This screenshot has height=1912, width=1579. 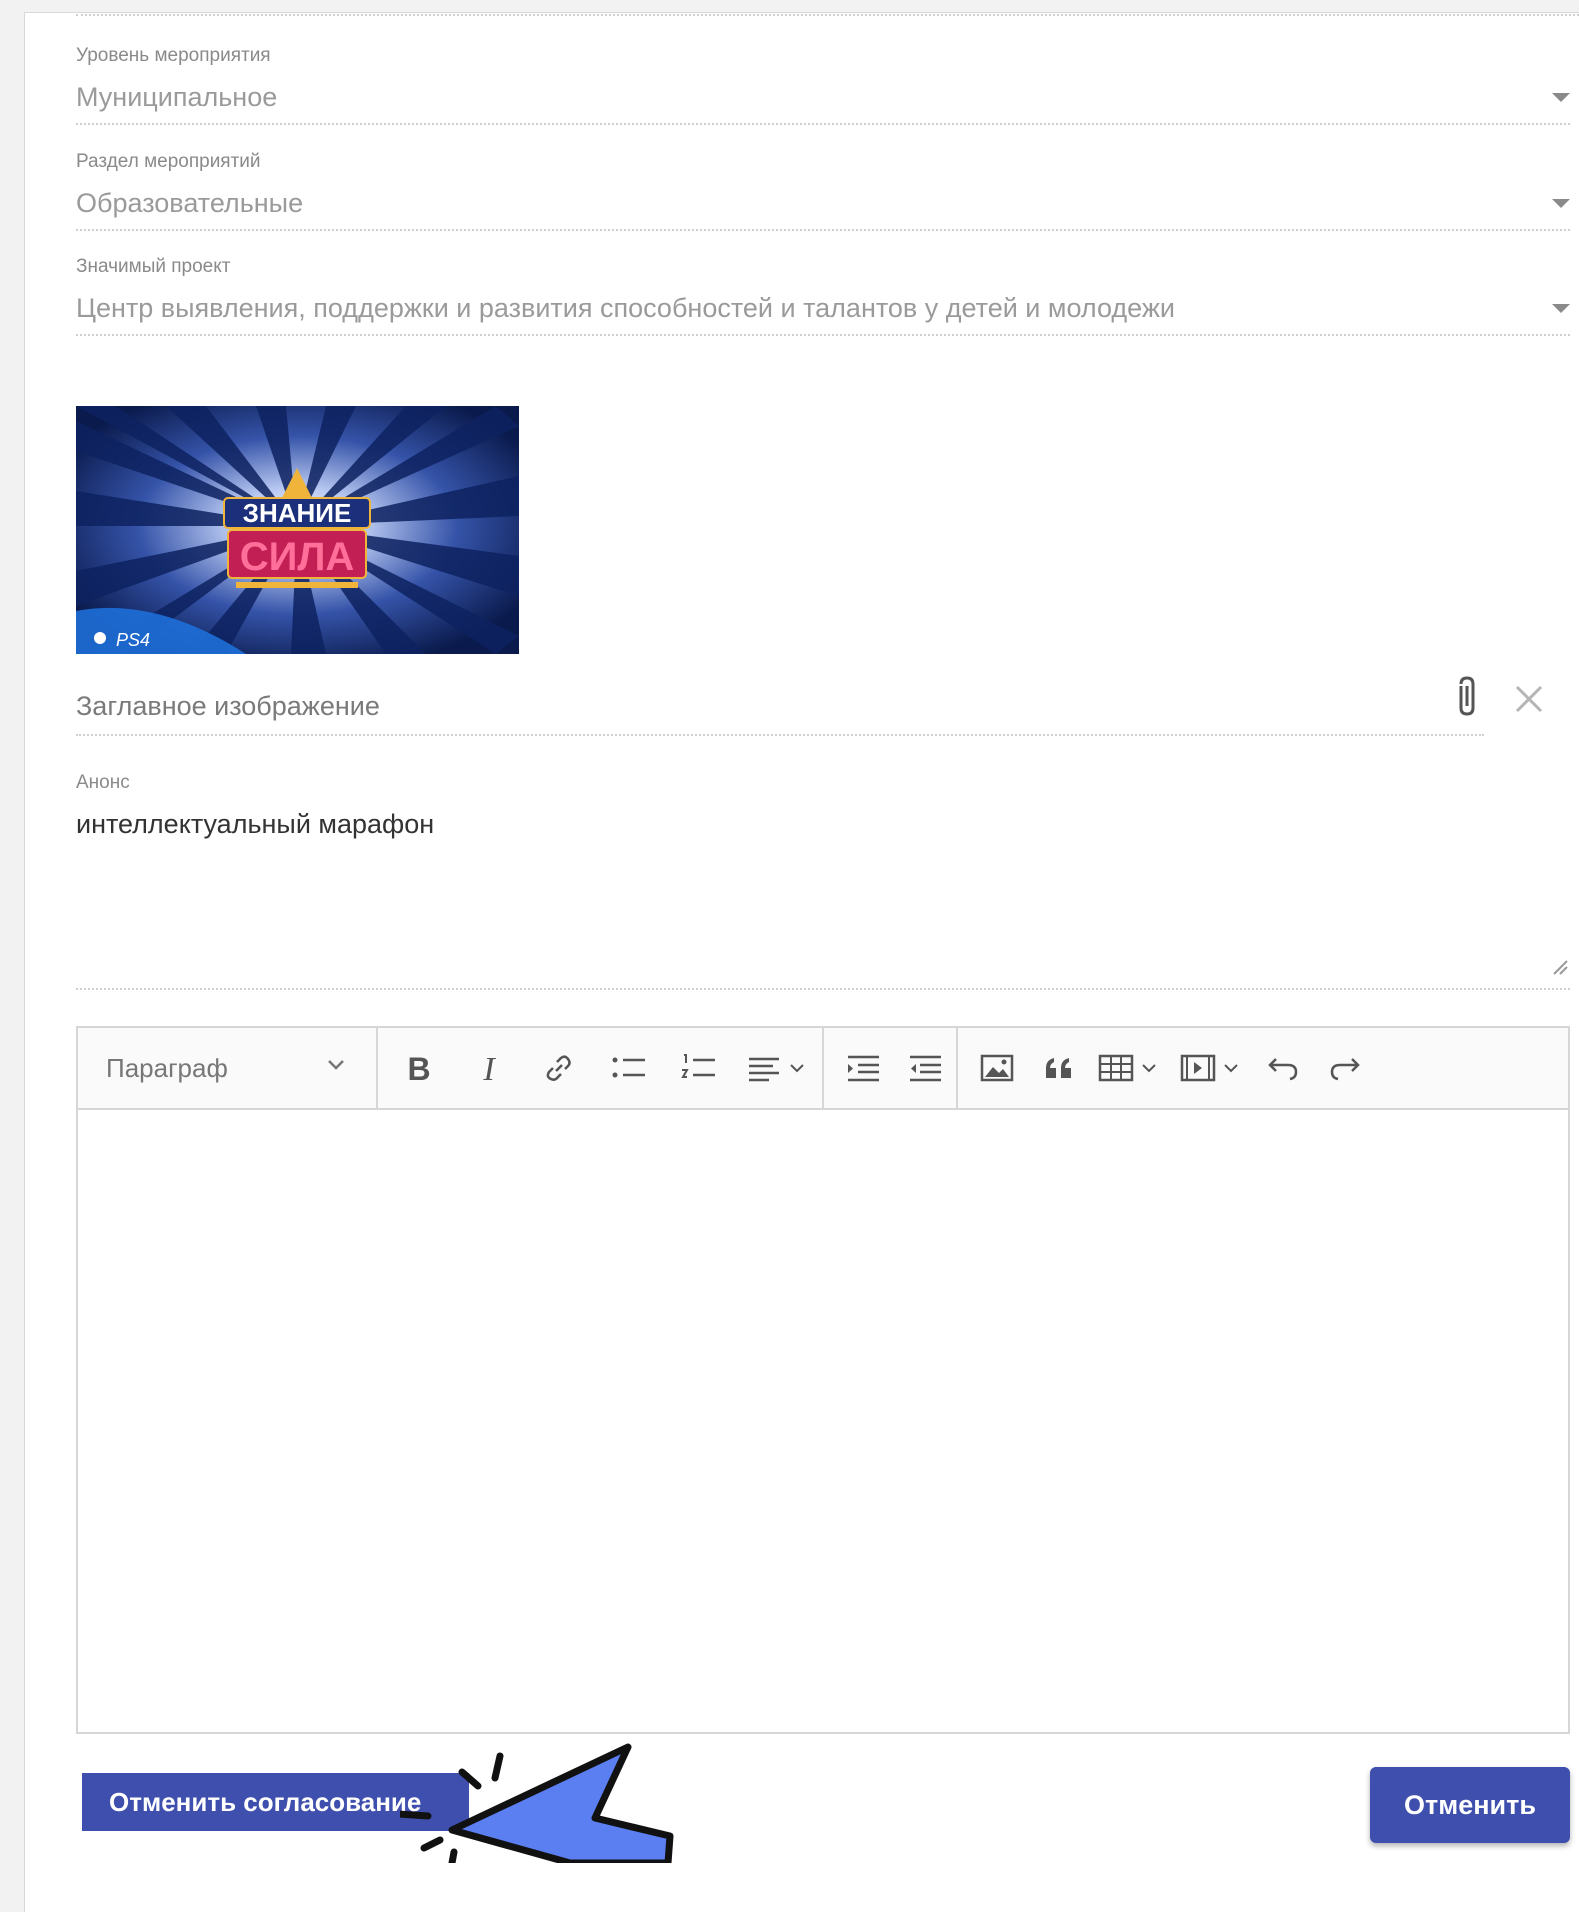 I want to click on link-icon, so click(x=558, y=1068).